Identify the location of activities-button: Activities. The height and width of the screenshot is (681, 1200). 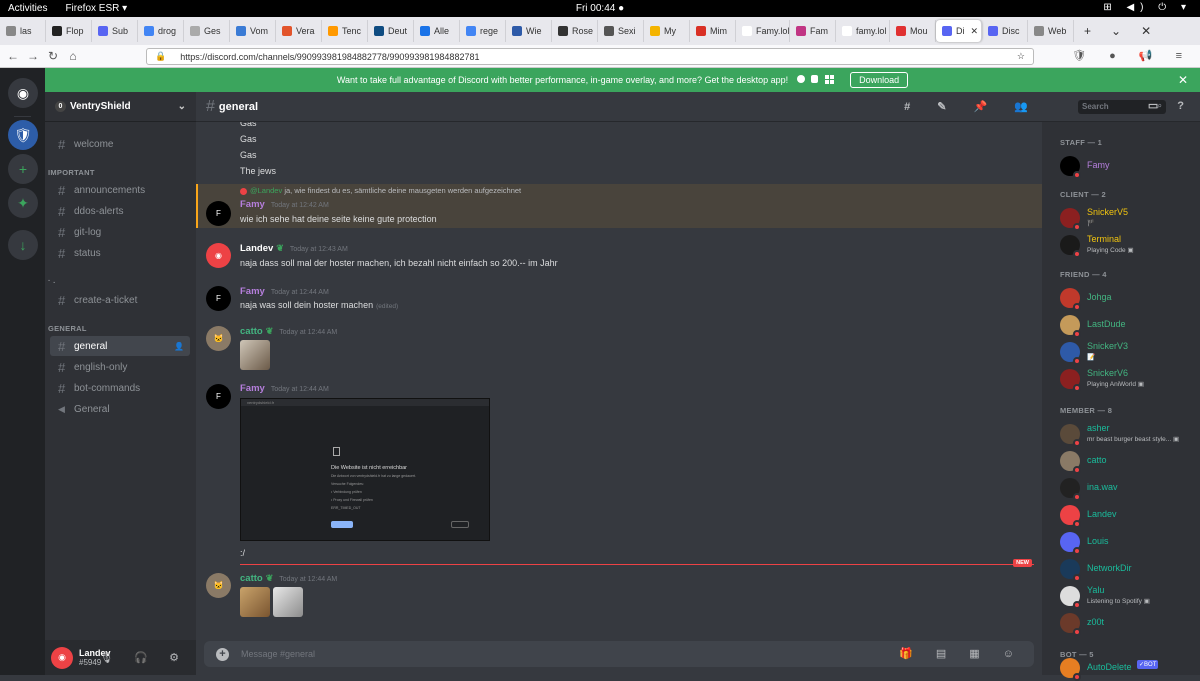
(27, 8).